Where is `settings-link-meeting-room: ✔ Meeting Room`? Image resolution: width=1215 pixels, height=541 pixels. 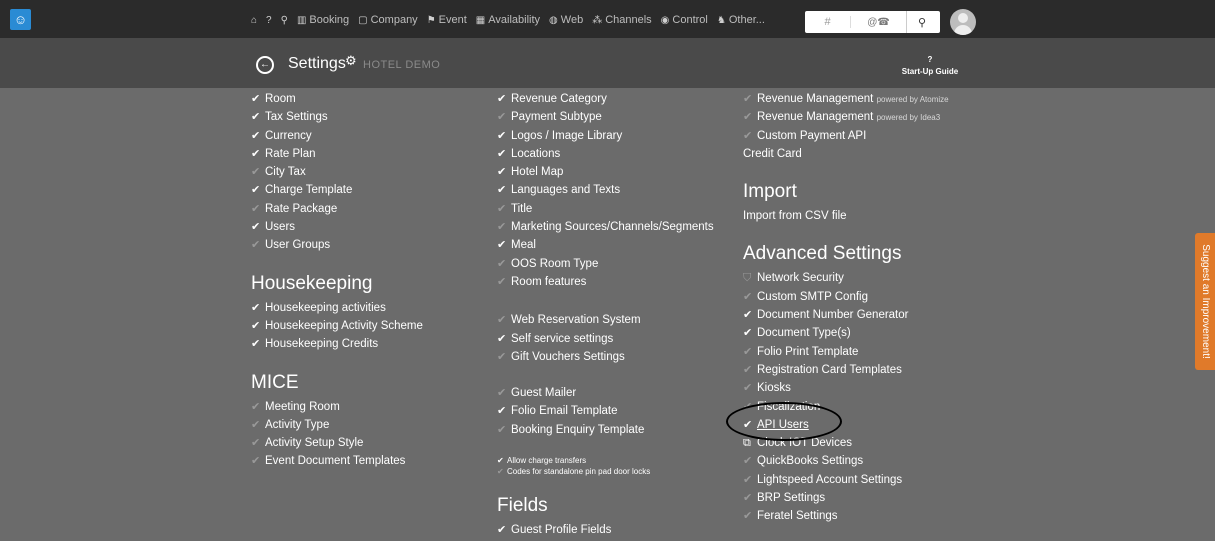
settings-link-meeting-room: ✔ Meeting Room is located at coordinates (337, 407).